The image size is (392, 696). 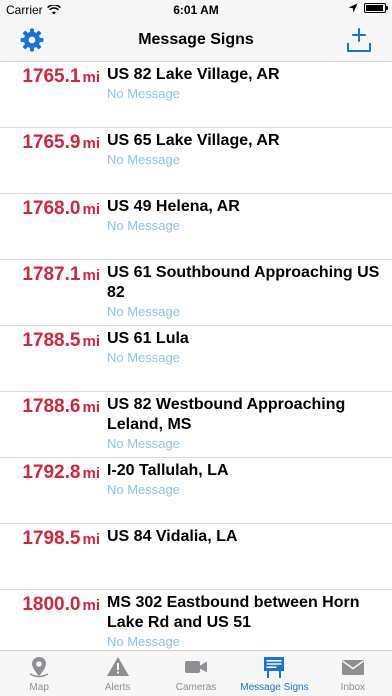 I want to click on mile-value: 1768.0, so click(x=51, y=208).